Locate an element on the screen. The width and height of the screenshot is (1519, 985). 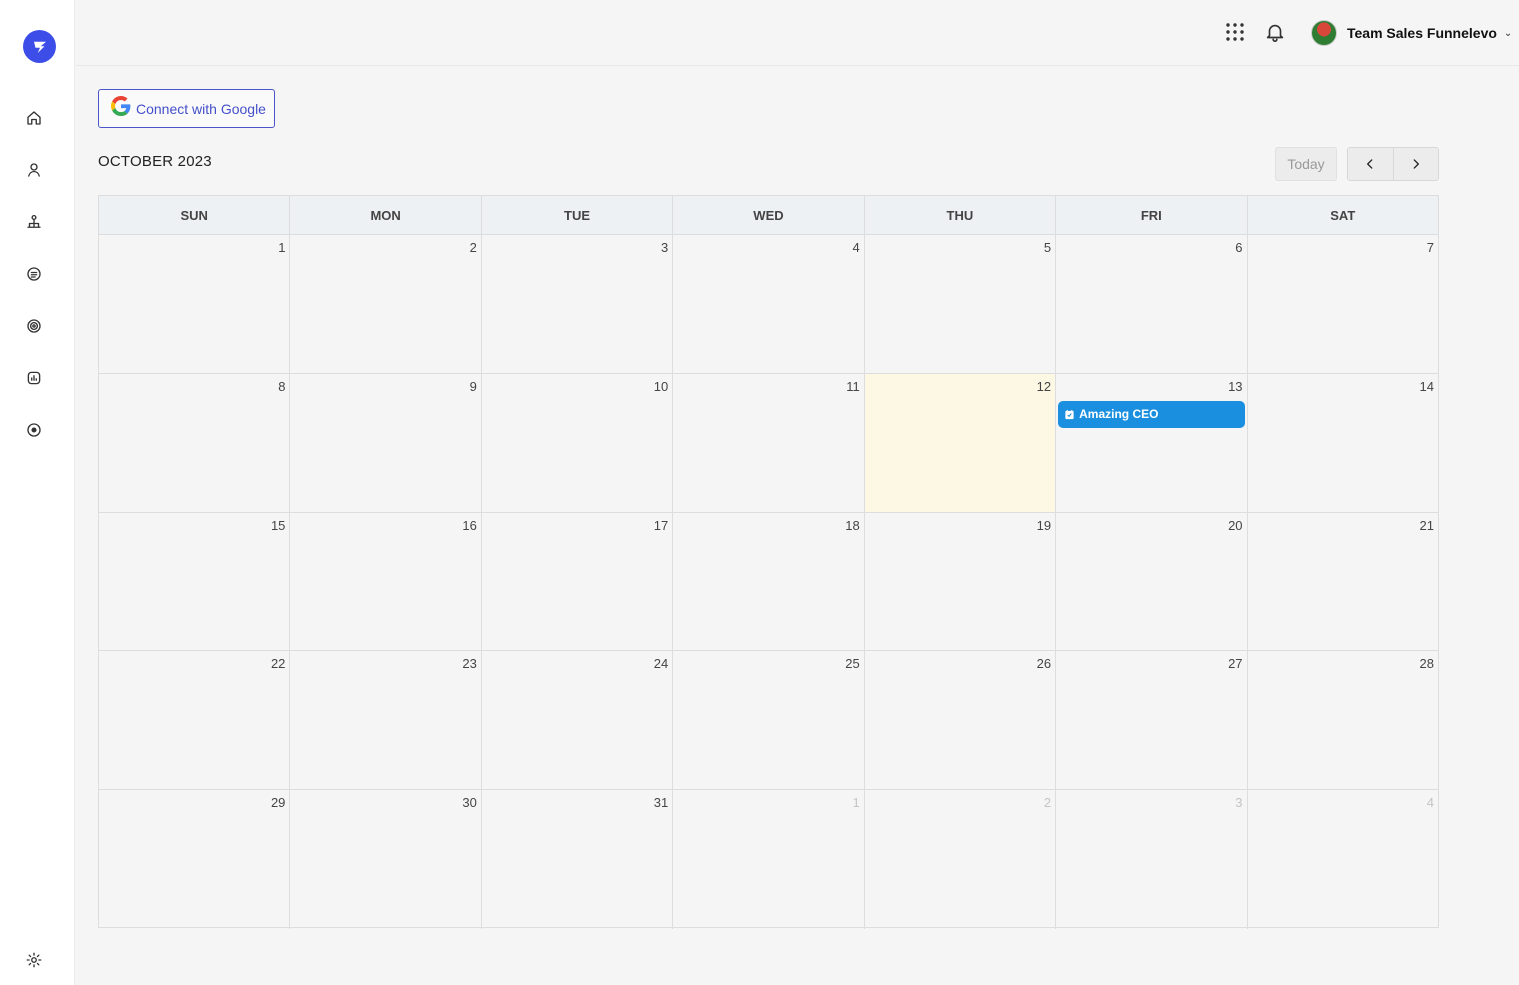
day-cell: 5 is located at coordinates (961, 304).